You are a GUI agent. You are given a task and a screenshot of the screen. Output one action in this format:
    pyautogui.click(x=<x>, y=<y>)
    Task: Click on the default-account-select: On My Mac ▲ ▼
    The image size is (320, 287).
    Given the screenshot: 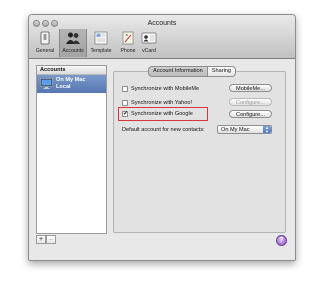 What is the action you would take?
    pyautogui.click(x=244, y=129)
    